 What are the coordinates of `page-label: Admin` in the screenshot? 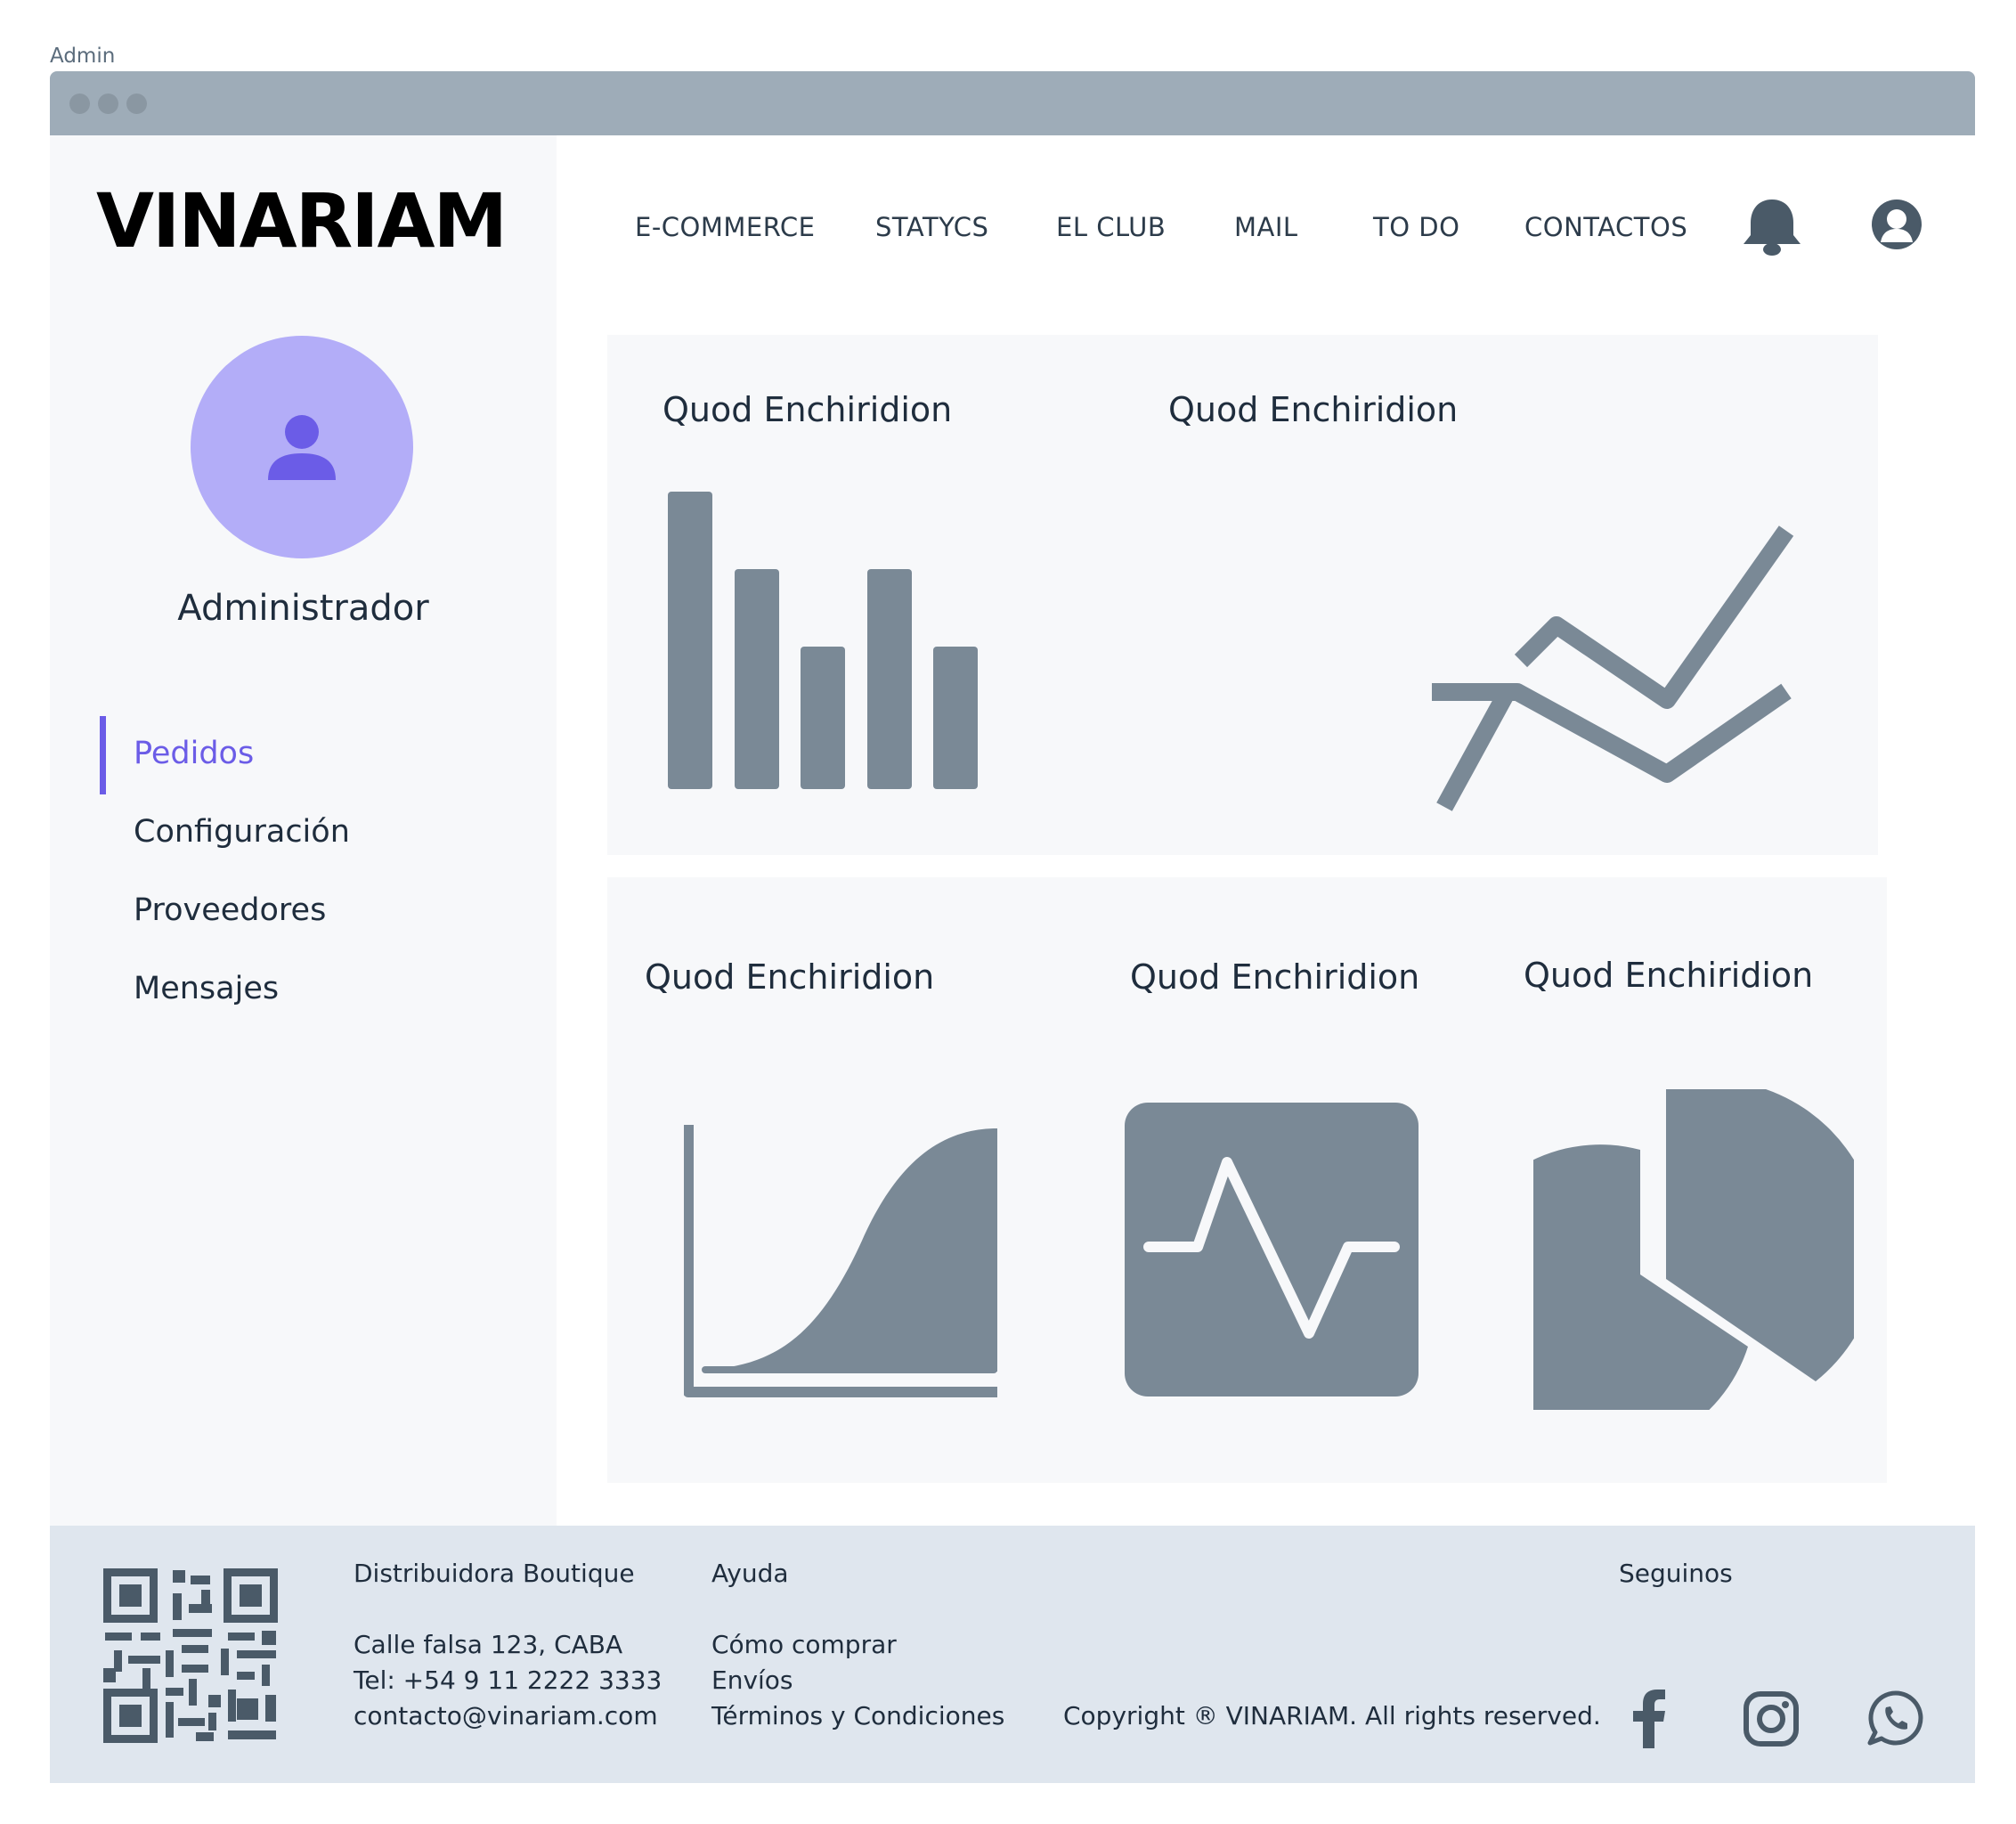 It's located at (83, 56).